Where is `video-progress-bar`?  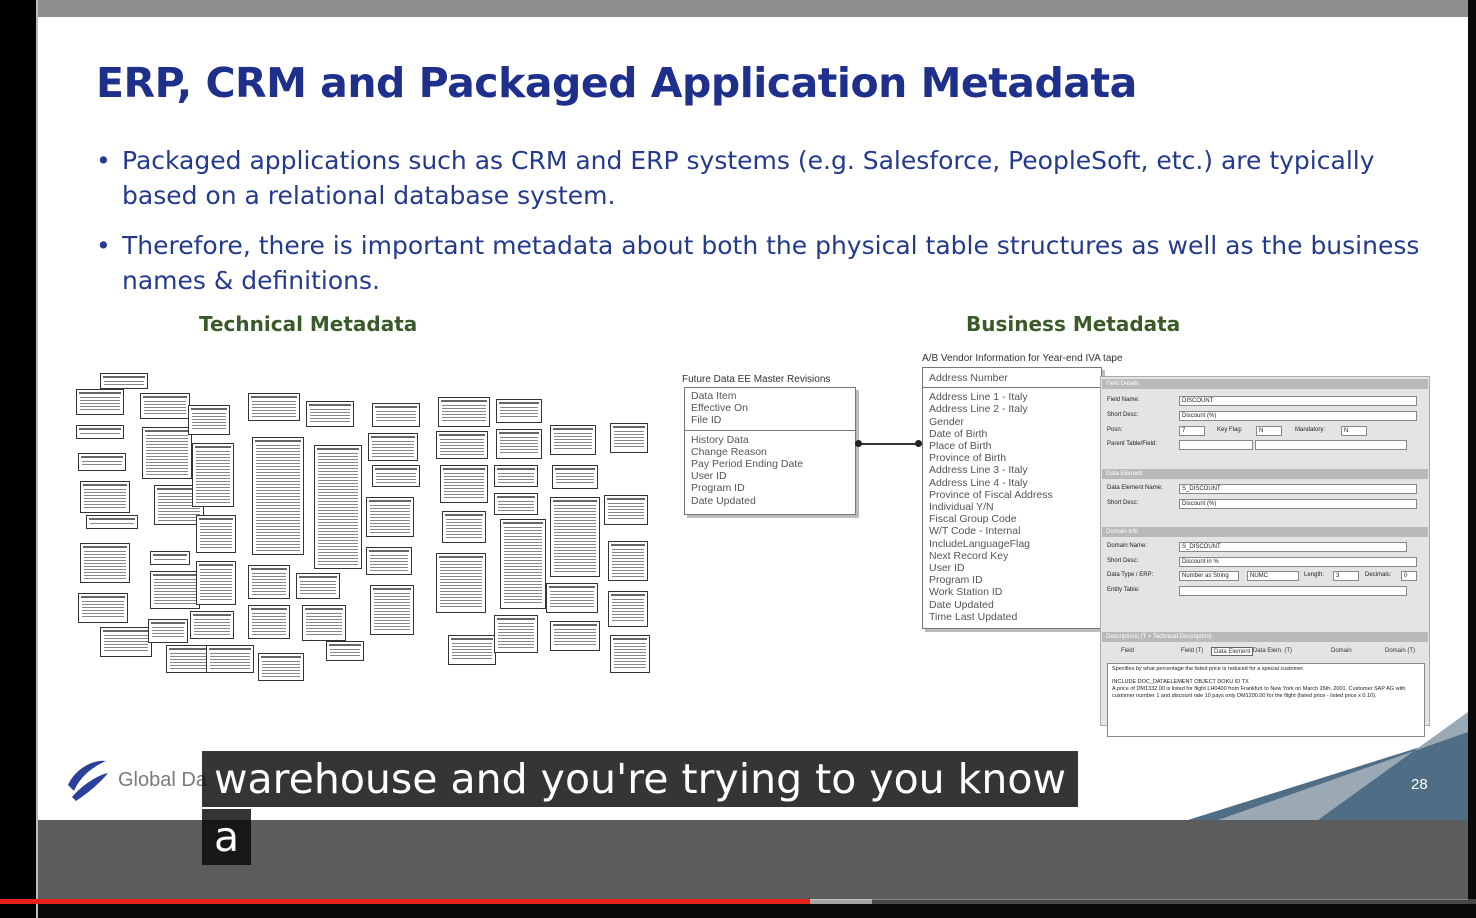
video-progress-bar is located at coordinates (738, 901).